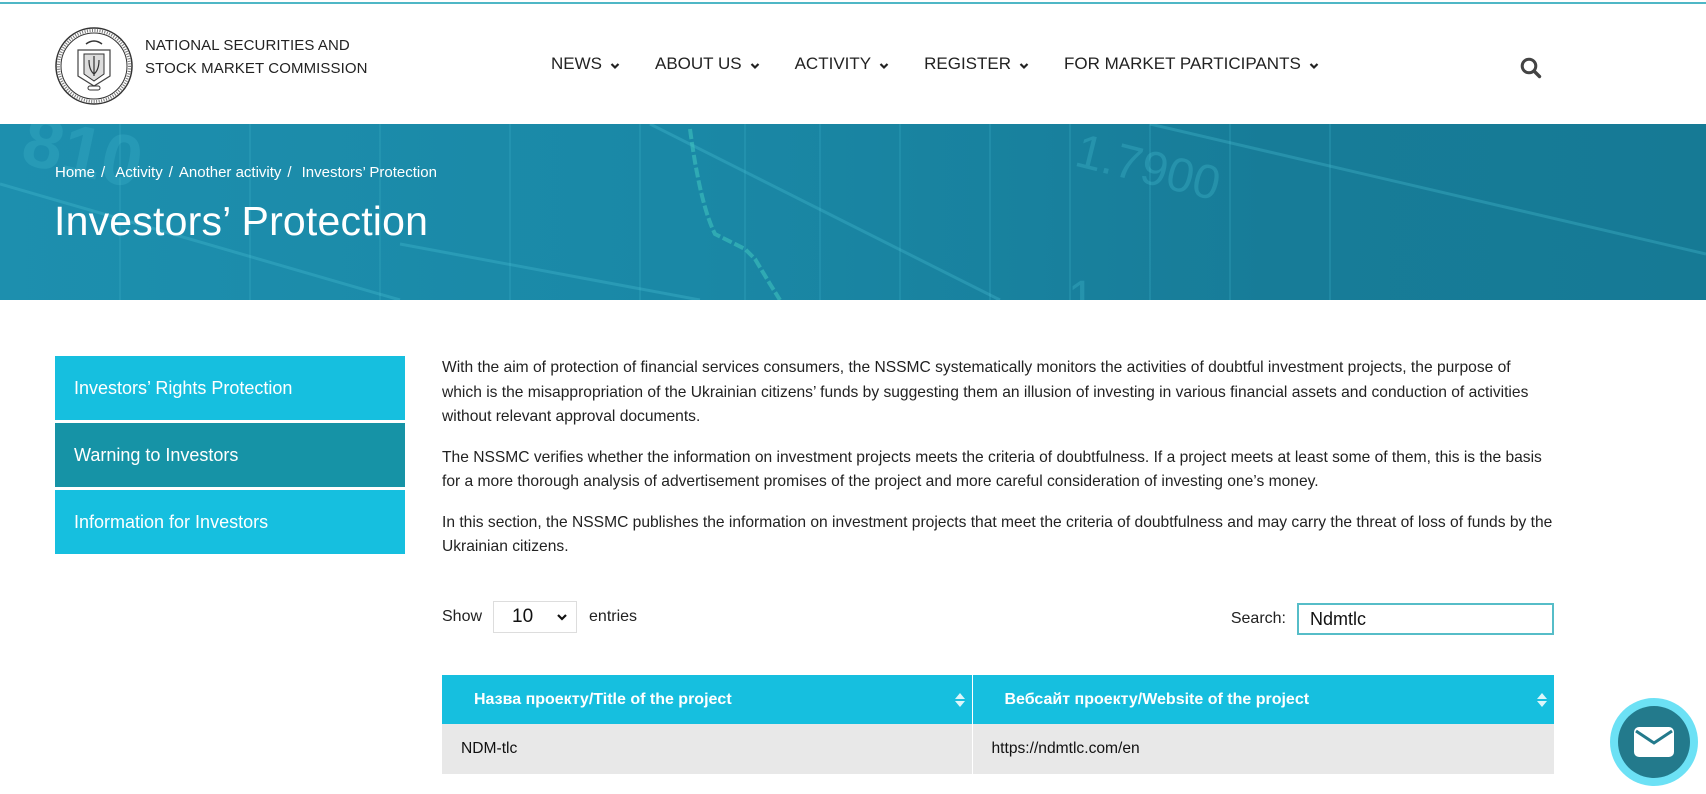  What do you see at coordinates (833, 63) in the screenshot?
I see `nav-label: ACTIVITY` at bounding box center [833, 63].